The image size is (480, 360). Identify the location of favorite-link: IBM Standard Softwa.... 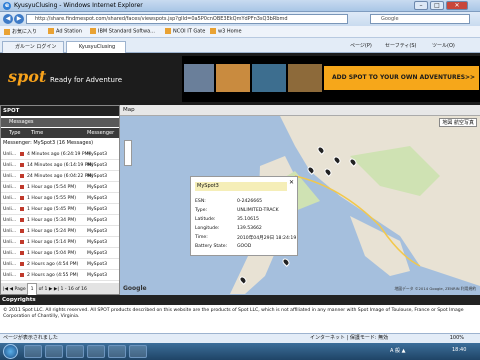
(122, 31).